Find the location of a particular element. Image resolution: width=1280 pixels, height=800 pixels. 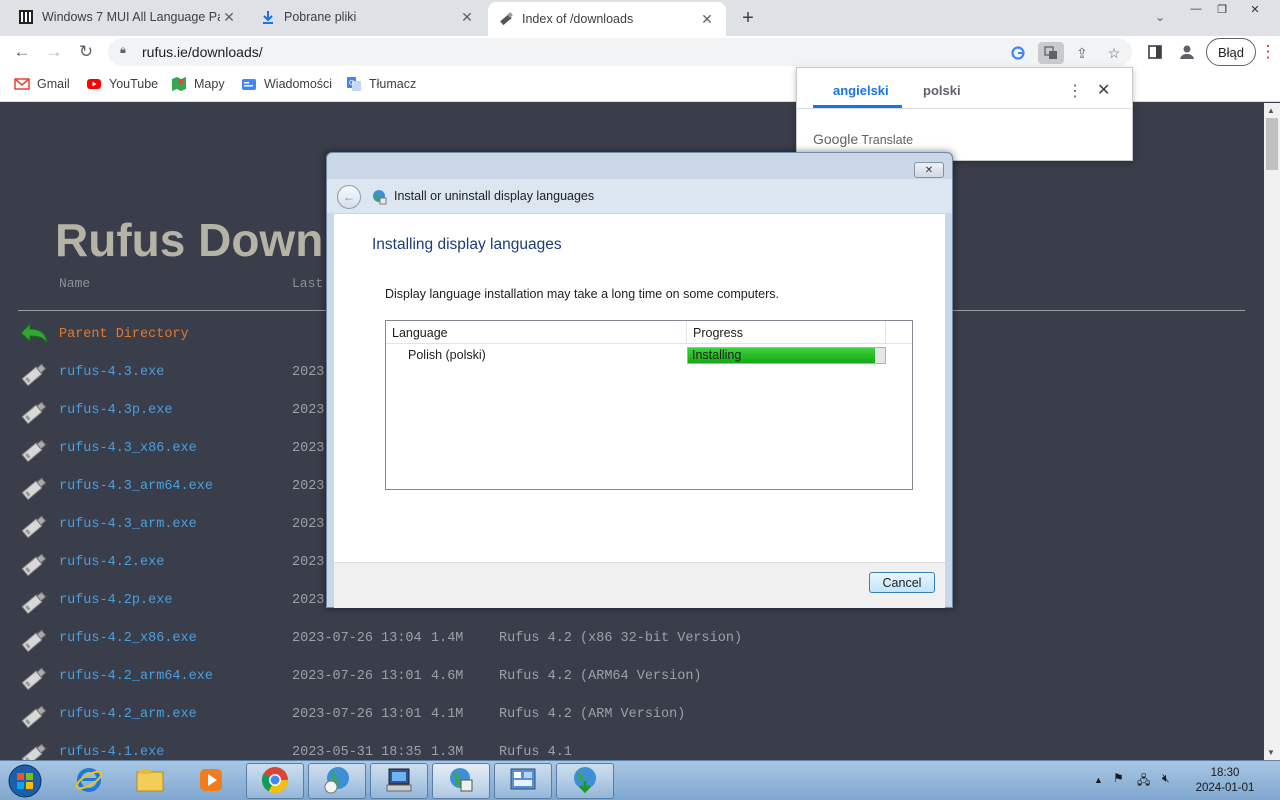

menu-kebab-icon: ⋮ is located at coordinates (1268, 52).